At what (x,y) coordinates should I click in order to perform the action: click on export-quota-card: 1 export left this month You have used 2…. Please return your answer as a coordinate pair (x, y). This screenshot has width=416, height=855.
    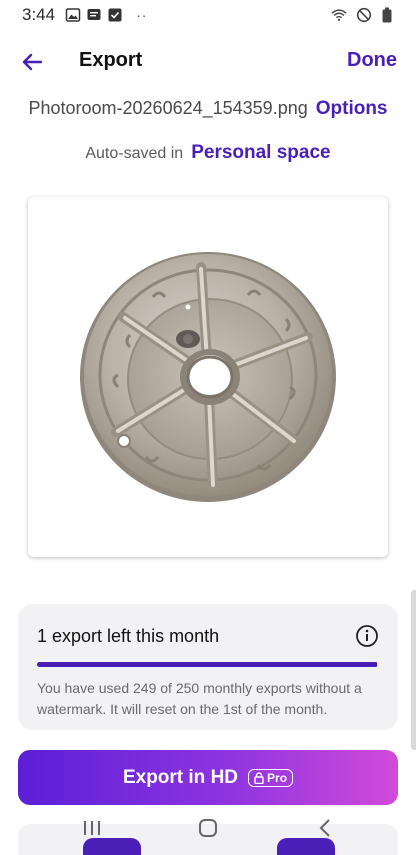
    Looking at the image, I should click on (208, 667).